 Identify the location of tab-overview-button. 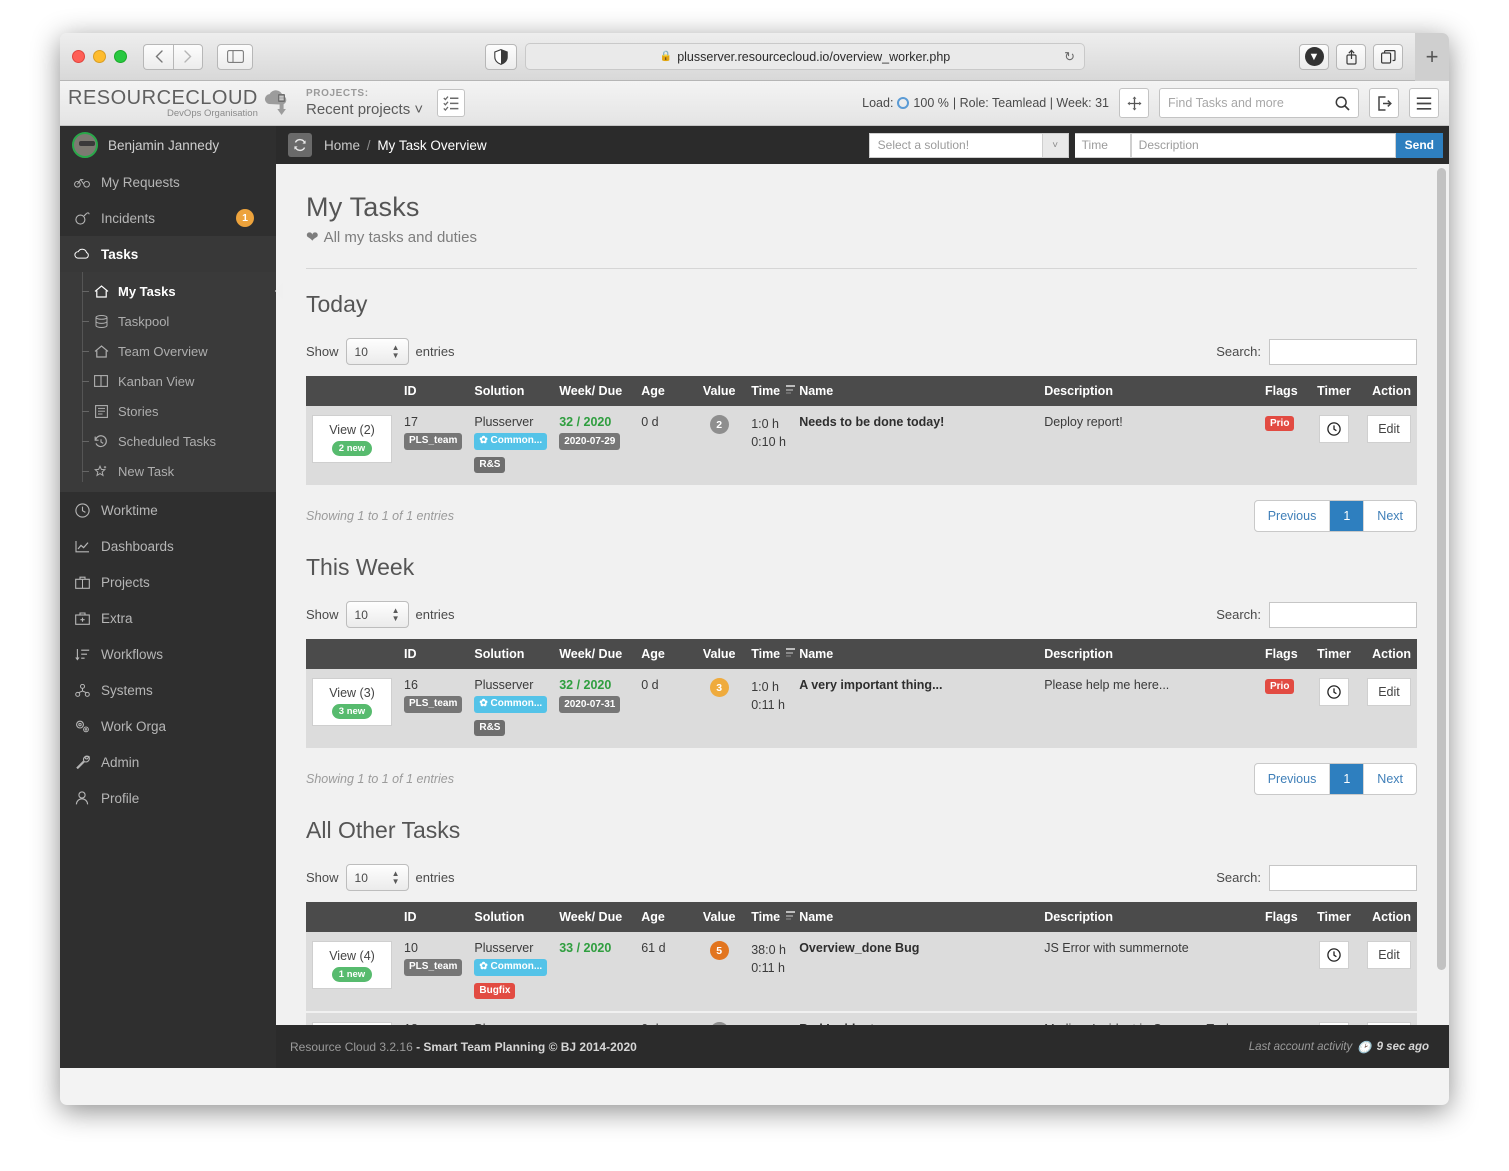
(1388, 56).